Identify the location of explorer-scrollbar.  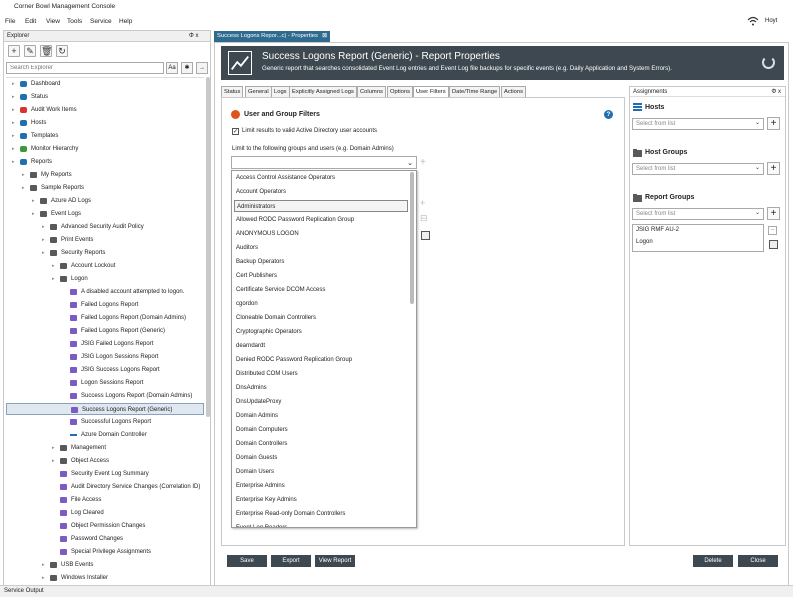
(208, 247).